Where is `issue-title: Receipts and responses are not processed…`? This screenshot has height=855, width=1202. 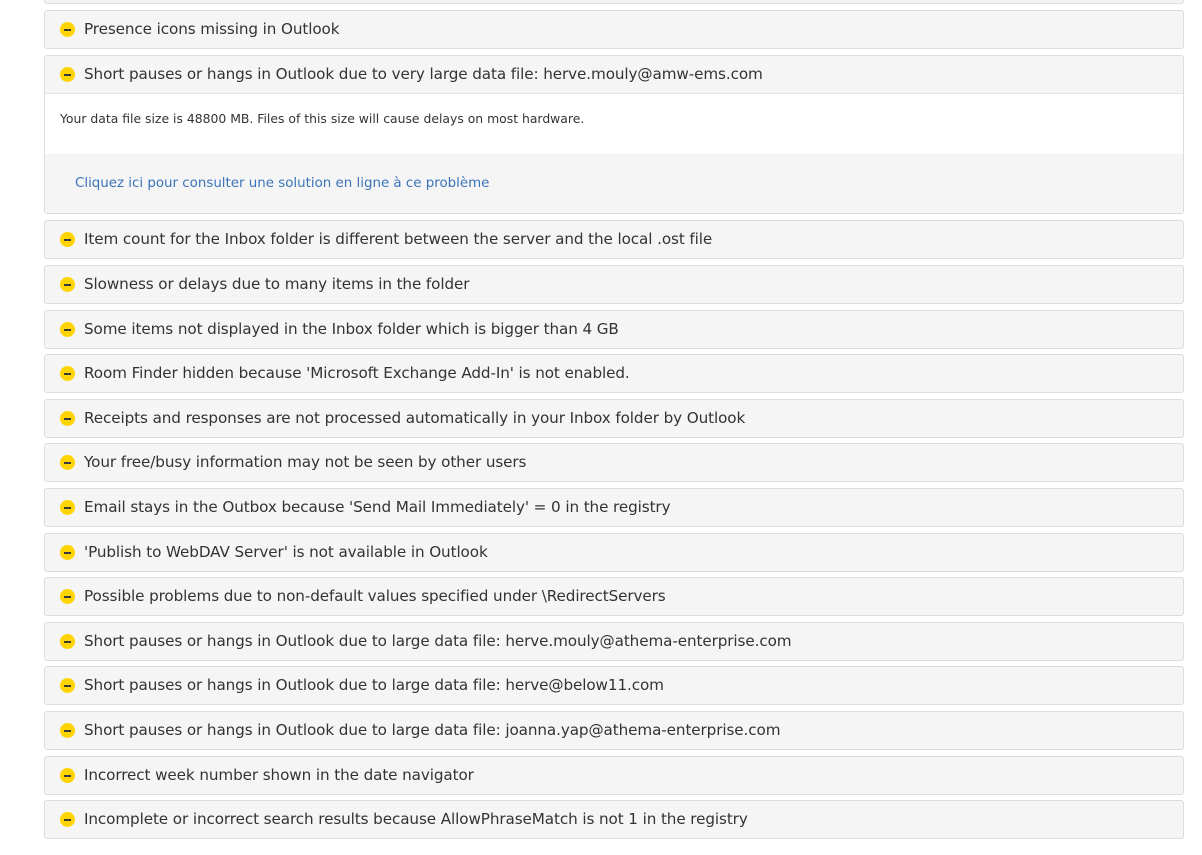 issue-title: Receipts and responses are not processed… is located at coordinates (415, 418).